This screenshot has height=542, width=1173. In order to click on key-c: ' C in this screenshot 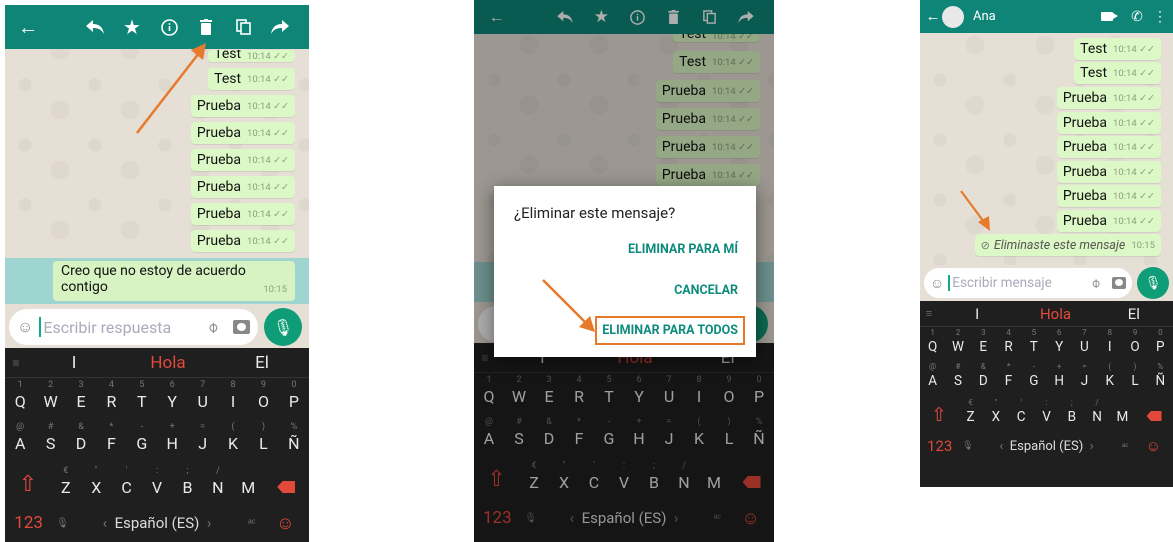, I will do `click(1021, 414)`.